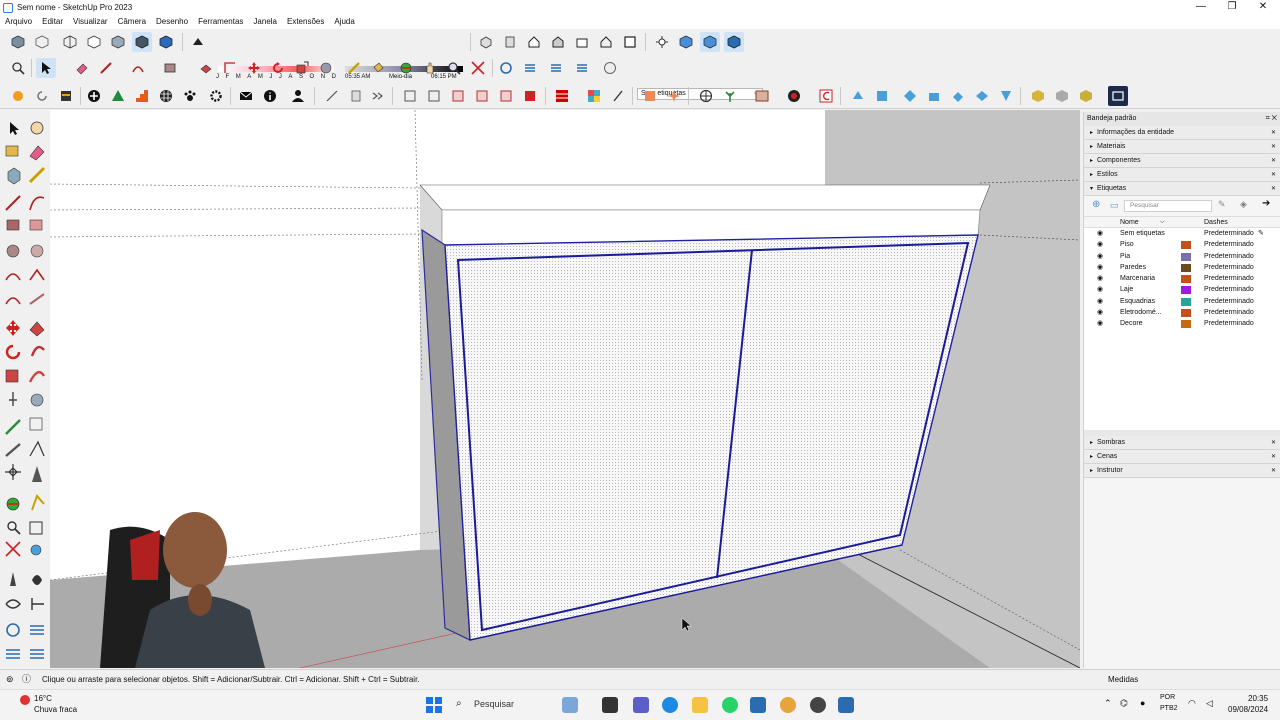 The height and width of the screenshot is (720, 1280). What do you see at coordinates (1266, 203) in the screenshot?
I see `details-arrow-icon: ➔` at bounding box center [1266, 203].